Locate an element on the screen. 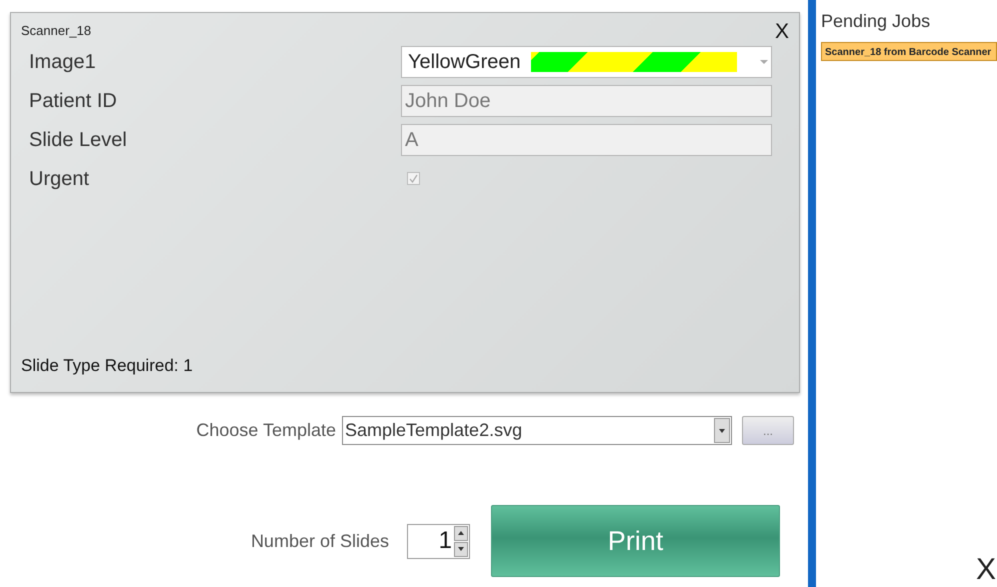 Image resolution: width=997 pixels, height=587 pixels. field-label: Patient ID is located at coordinates (73, 101).